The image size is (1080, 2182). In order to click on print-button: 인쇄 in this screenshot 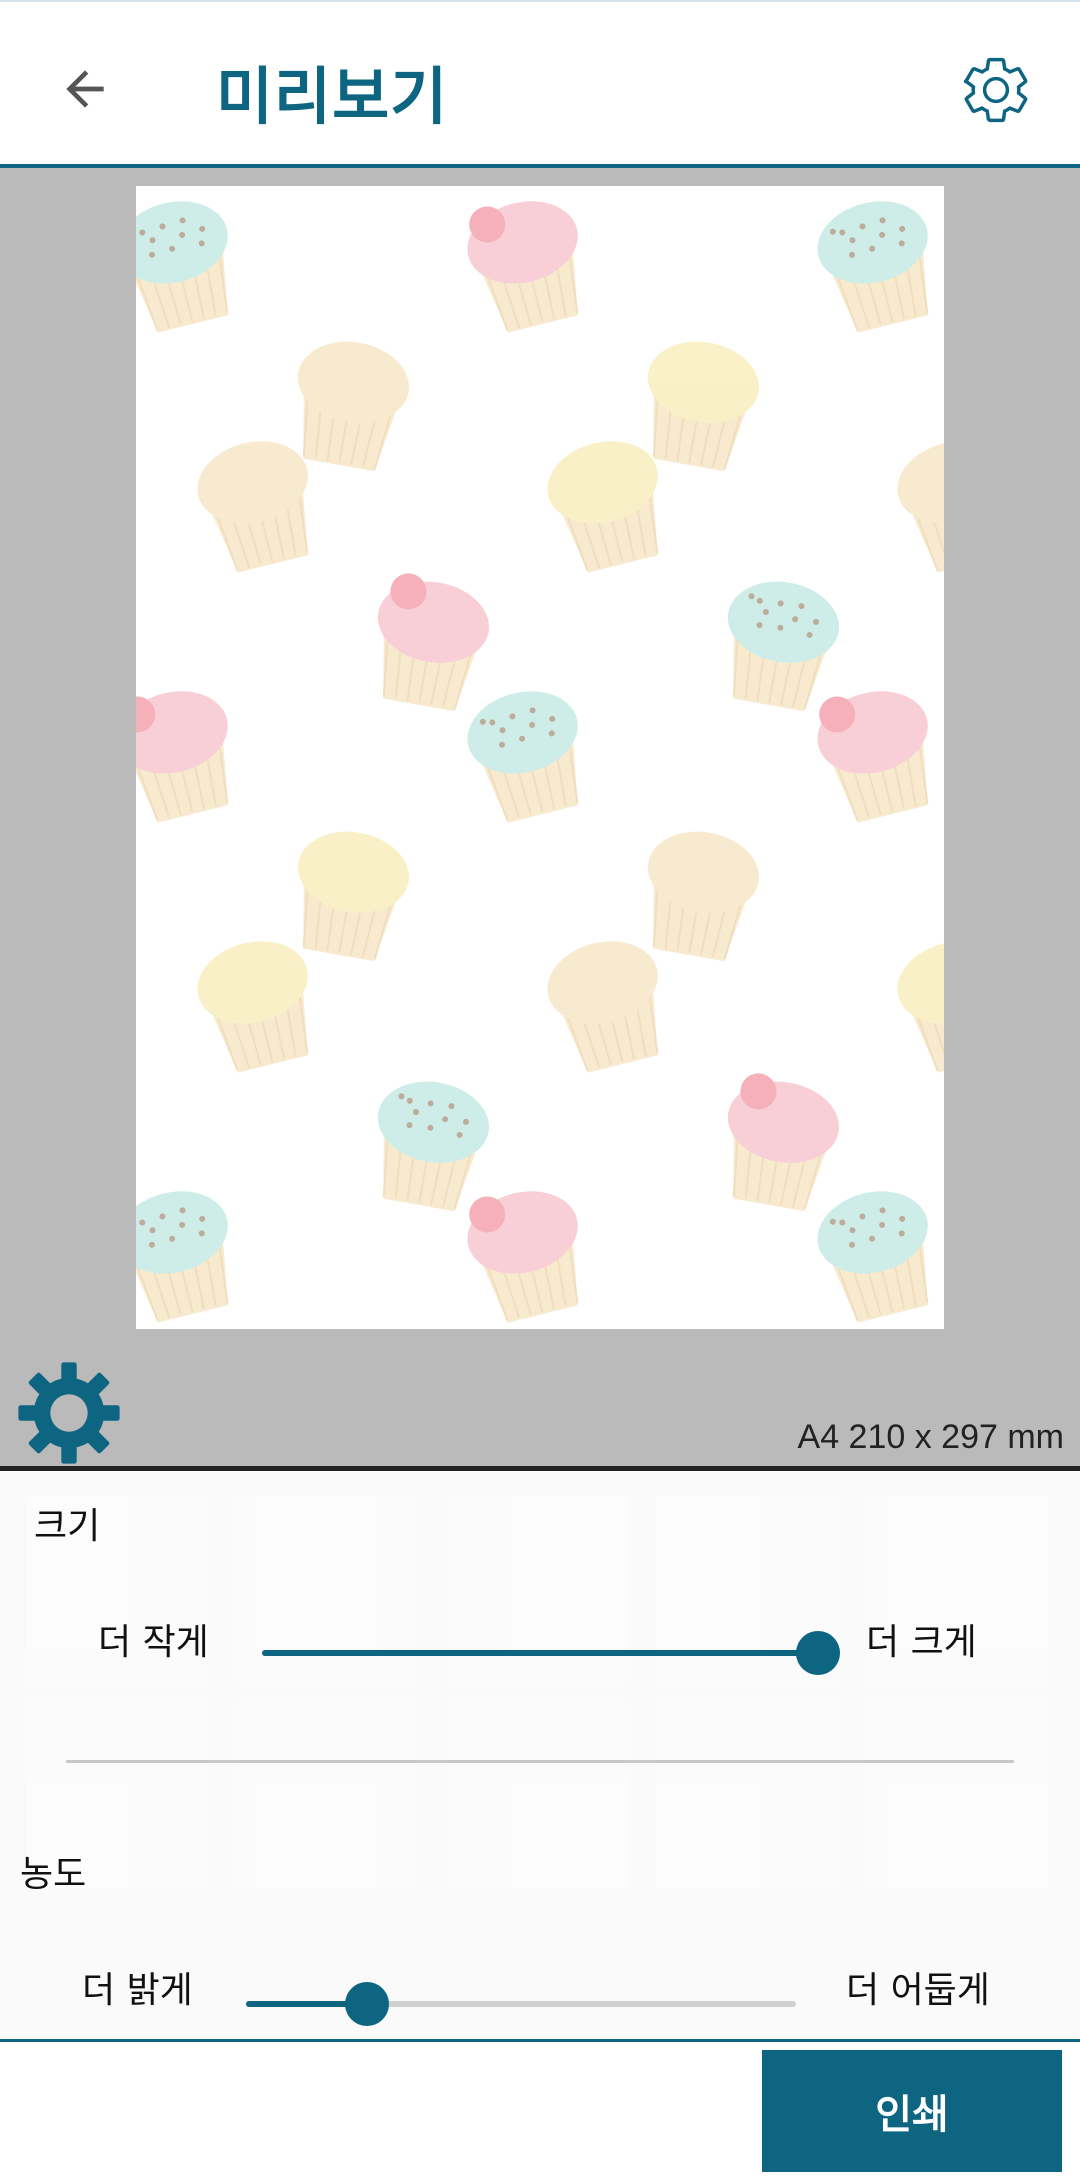, I will do `click(912, 2111)`.